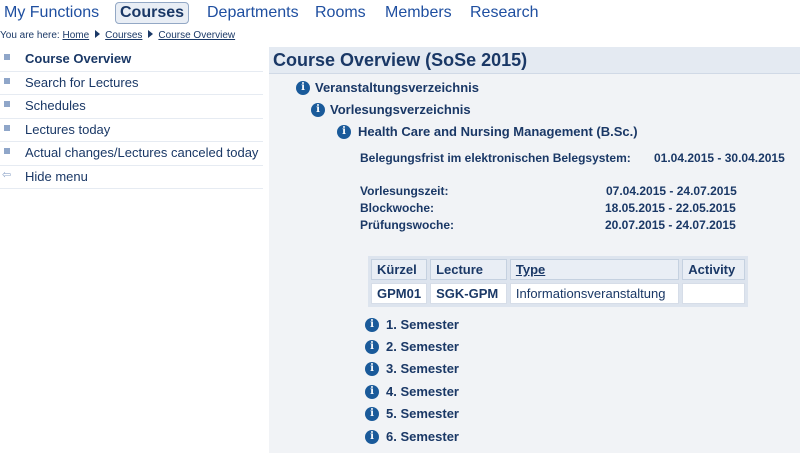 The image size is (800, 453). What do you see at coordinates (397, 87) in the screenshot?
I see `tree-item-veranstaltungsverzeichnis: Veranstaltungsverzeichnis` at bounding box center [397, 87].